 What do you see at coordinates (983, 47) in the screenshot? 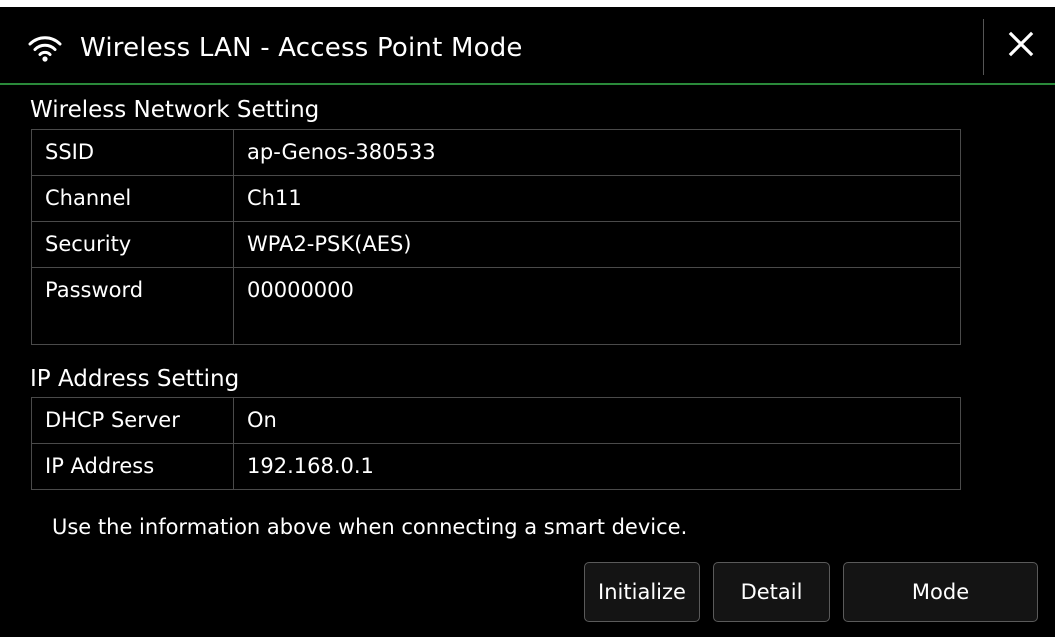
I see `title-divider` at bounding box center [983, 47].